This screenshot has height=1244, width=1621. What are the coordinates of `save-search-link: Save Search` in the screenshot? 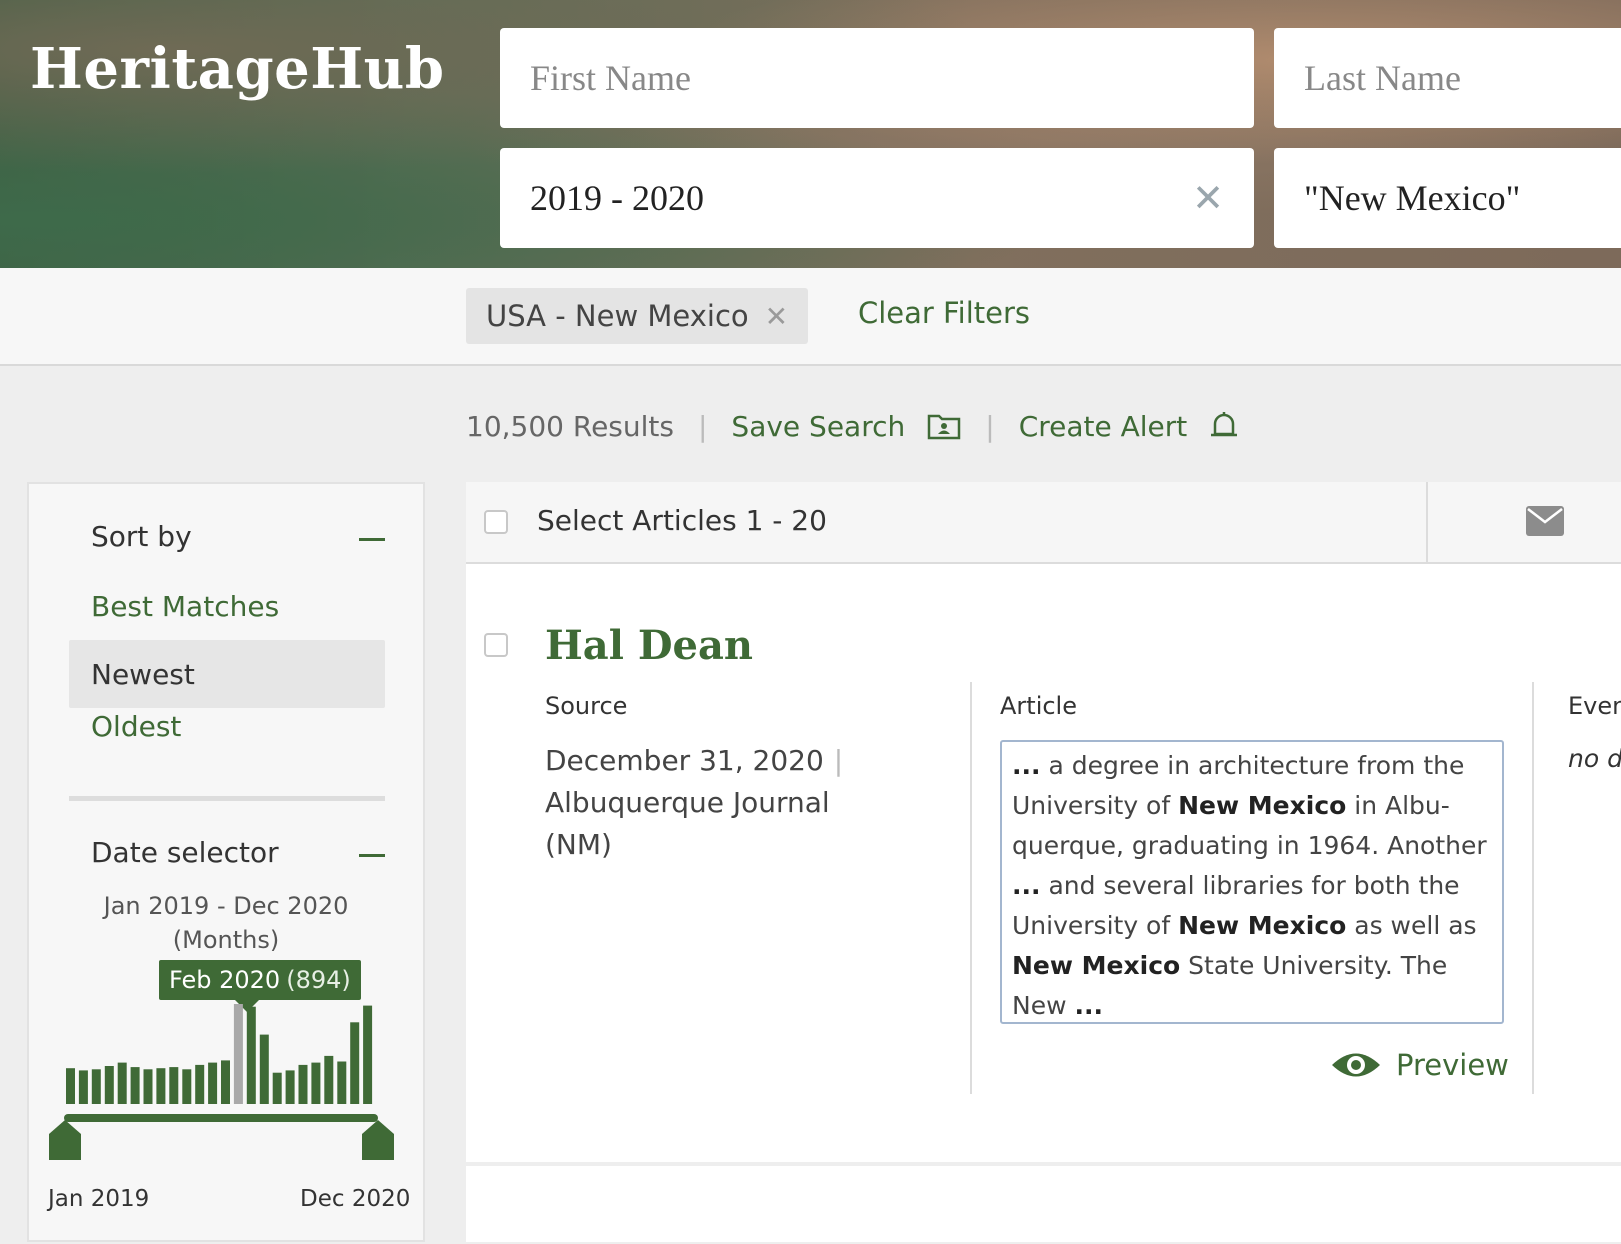 It's located at (818, 426).